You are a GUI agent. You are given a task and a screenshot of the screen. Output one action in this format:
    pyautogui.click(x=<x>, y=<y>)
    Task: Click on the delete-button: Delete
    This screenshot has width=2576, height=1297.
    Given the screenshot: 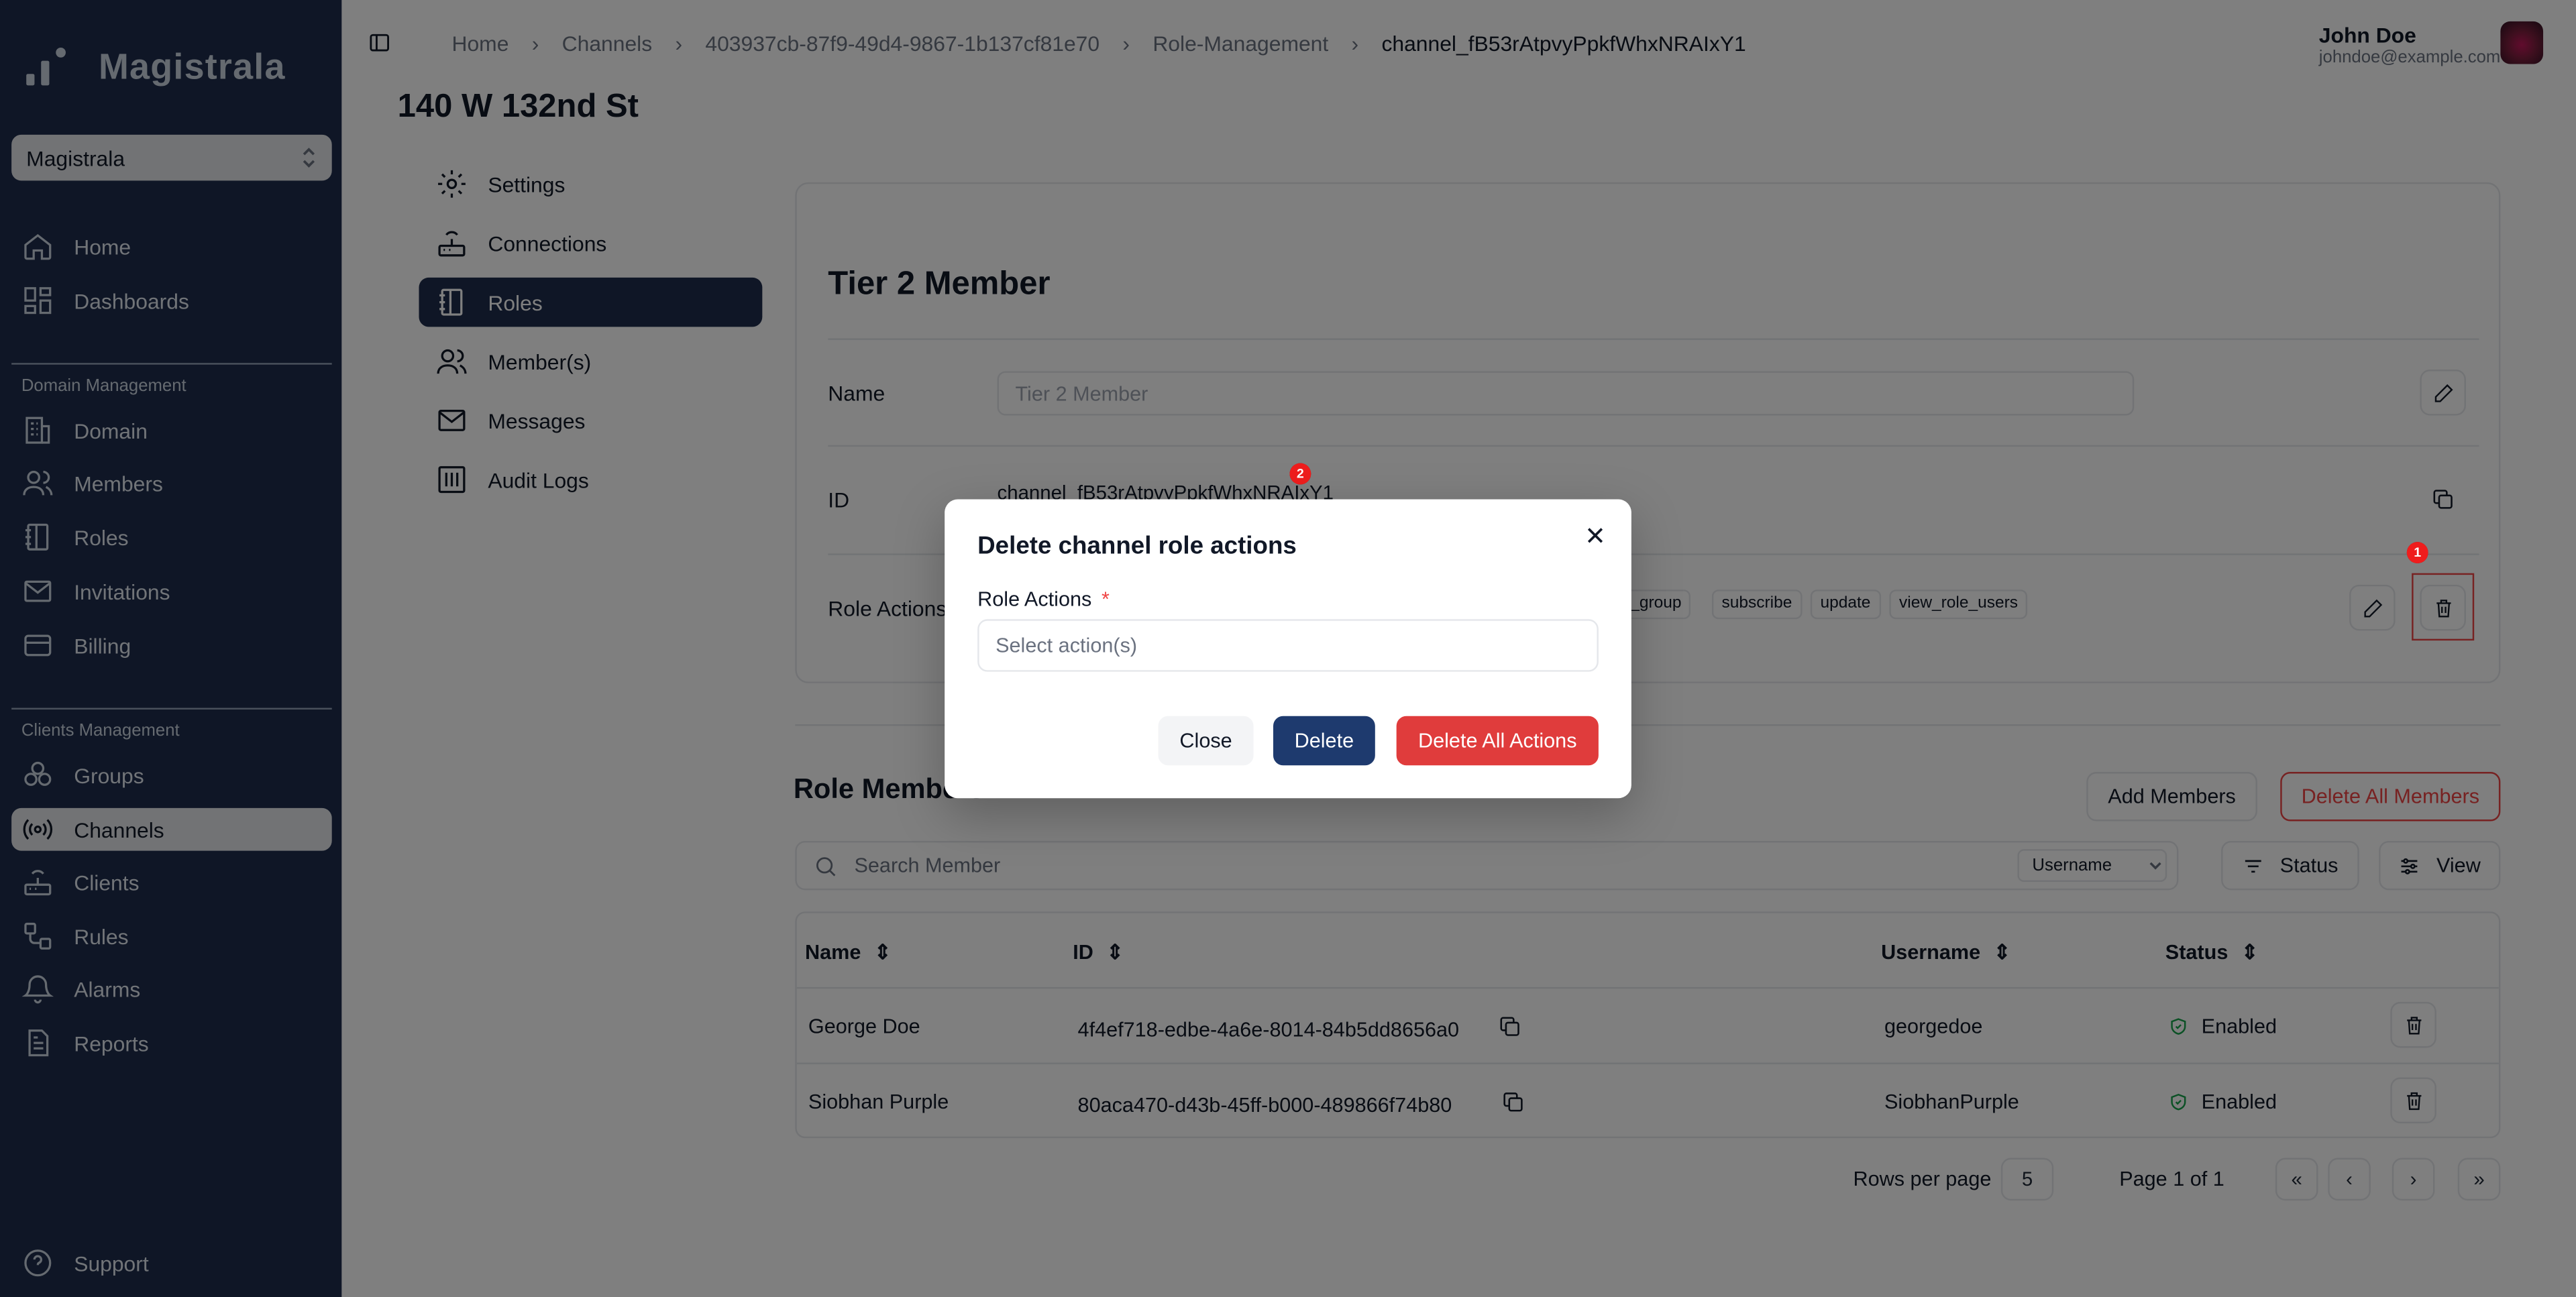 What is the action you would take?
    pyautogui.click(x=1324, y=741)
    